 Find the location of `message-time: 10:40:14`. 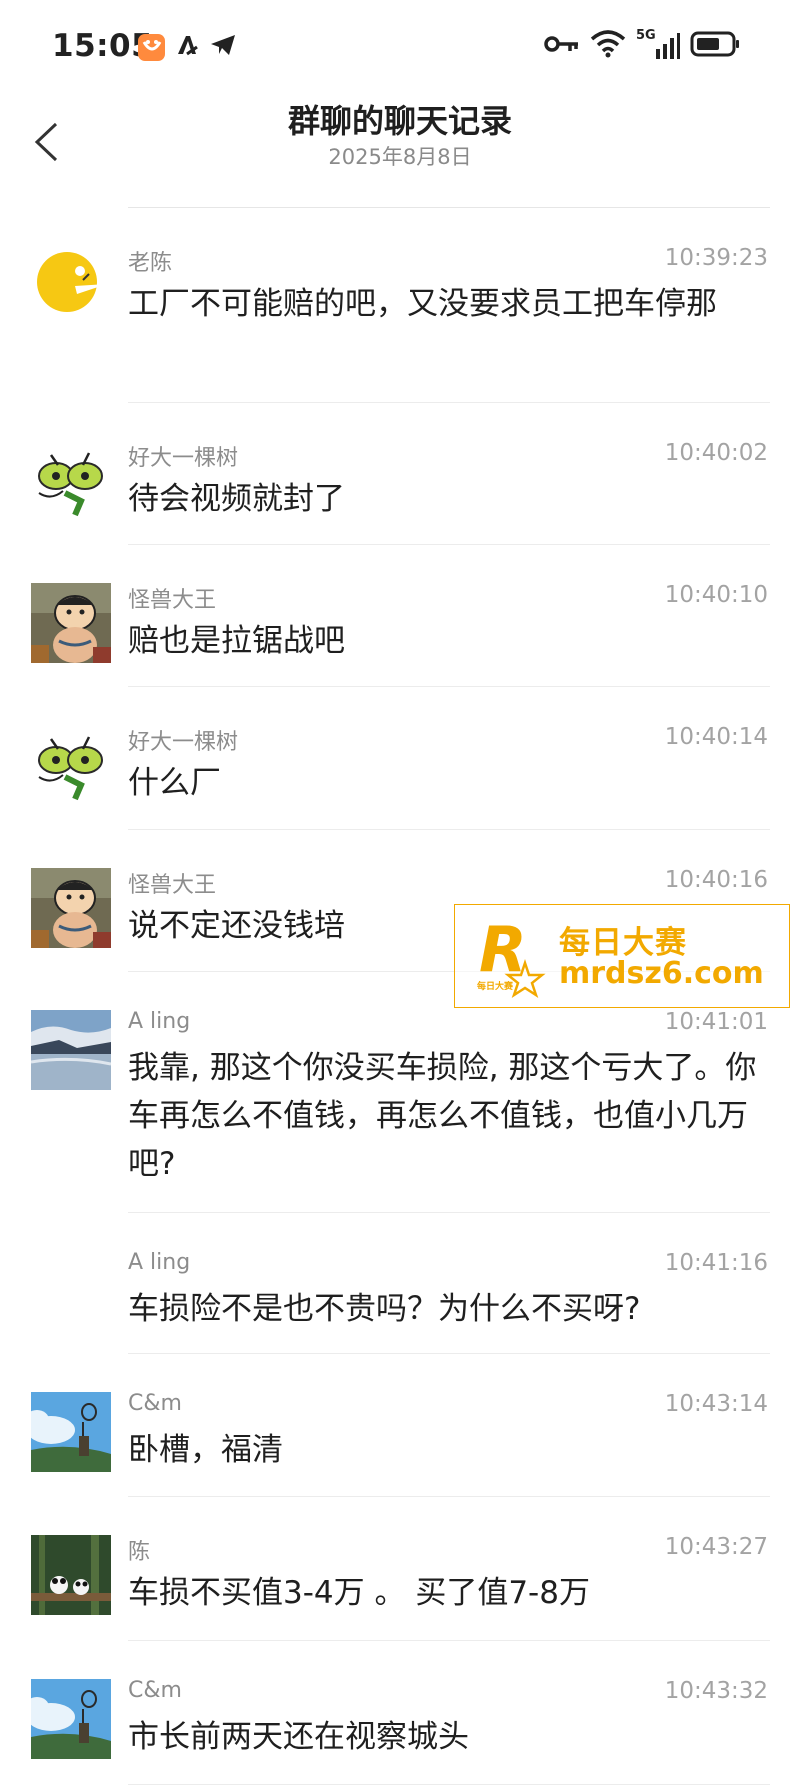

message-time: 10:40:14 is located at coordinates (716, 737).